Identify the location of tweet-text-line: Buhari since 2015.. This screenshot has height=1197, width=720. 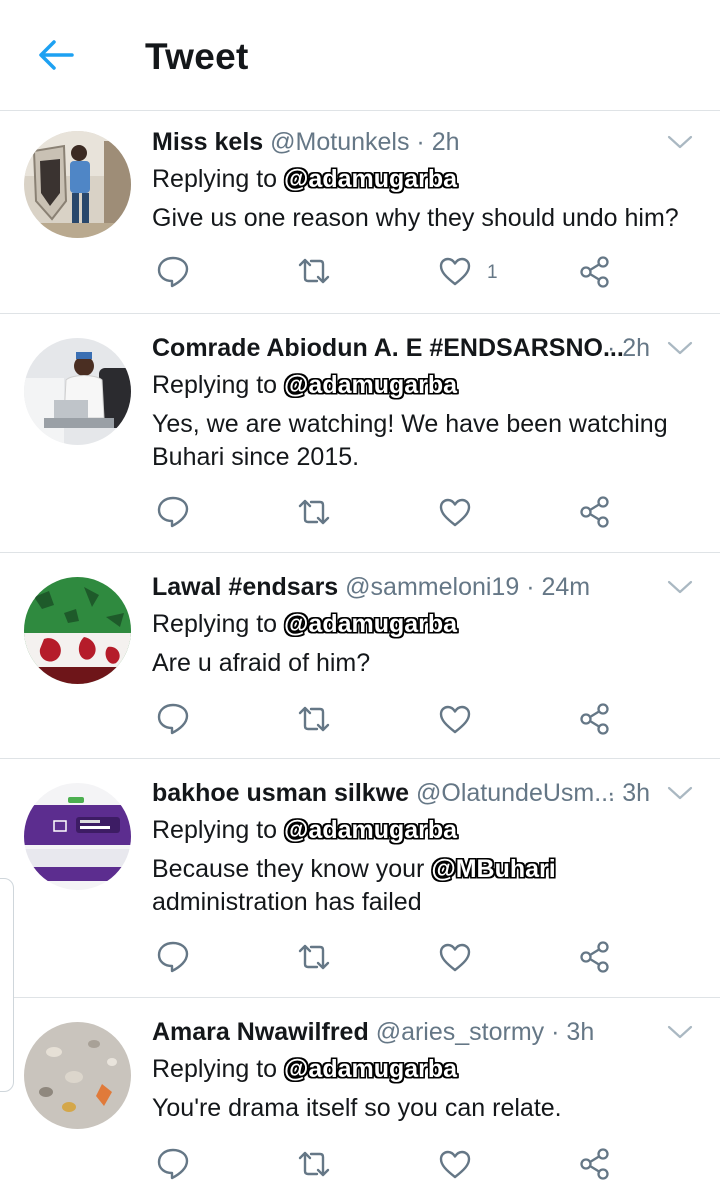
(256, 457).